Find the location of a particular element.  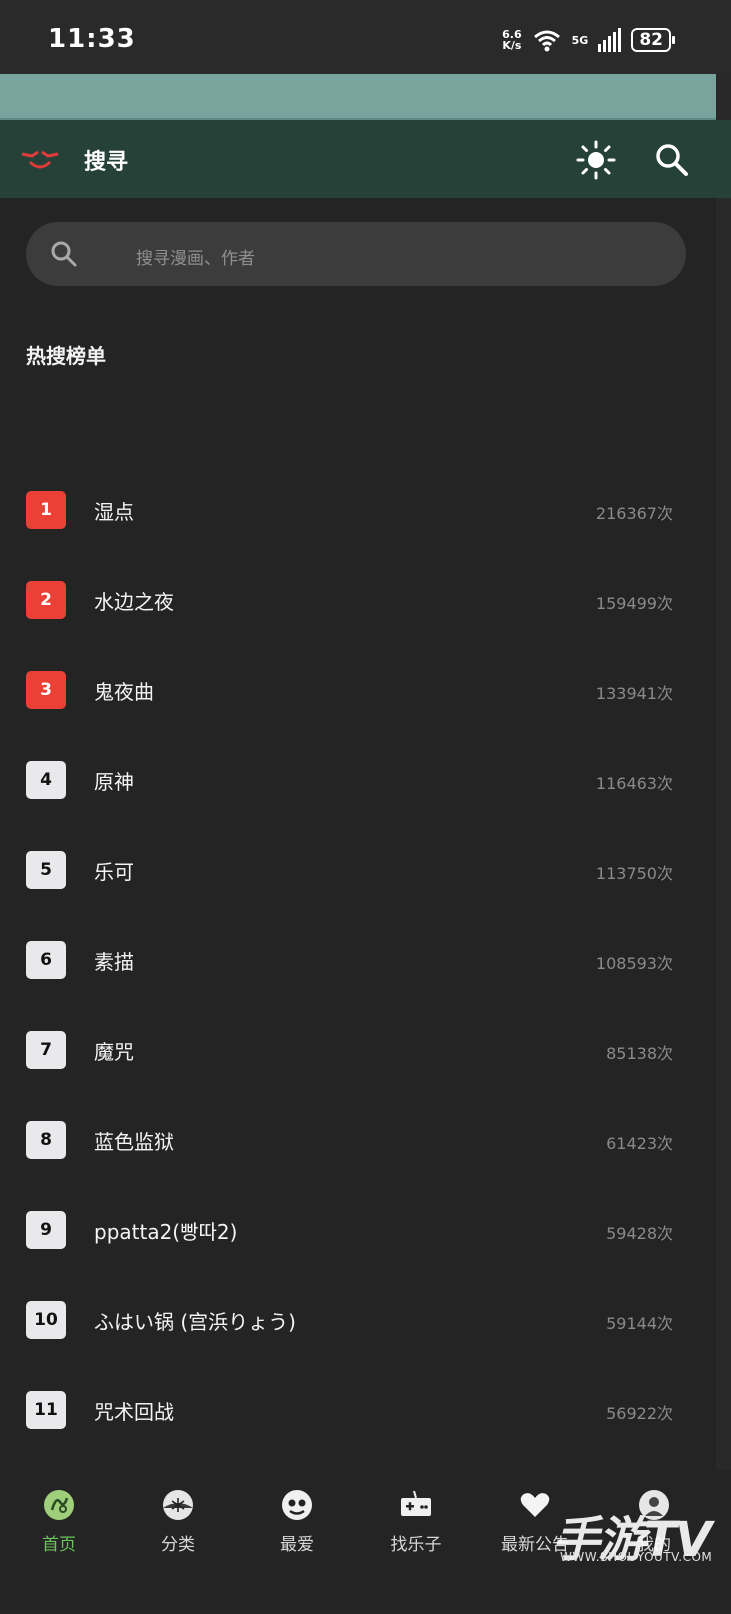

watermark: 手游TV WWW.SHOUYOUTV.COM is located at coordinates (632, 1535).